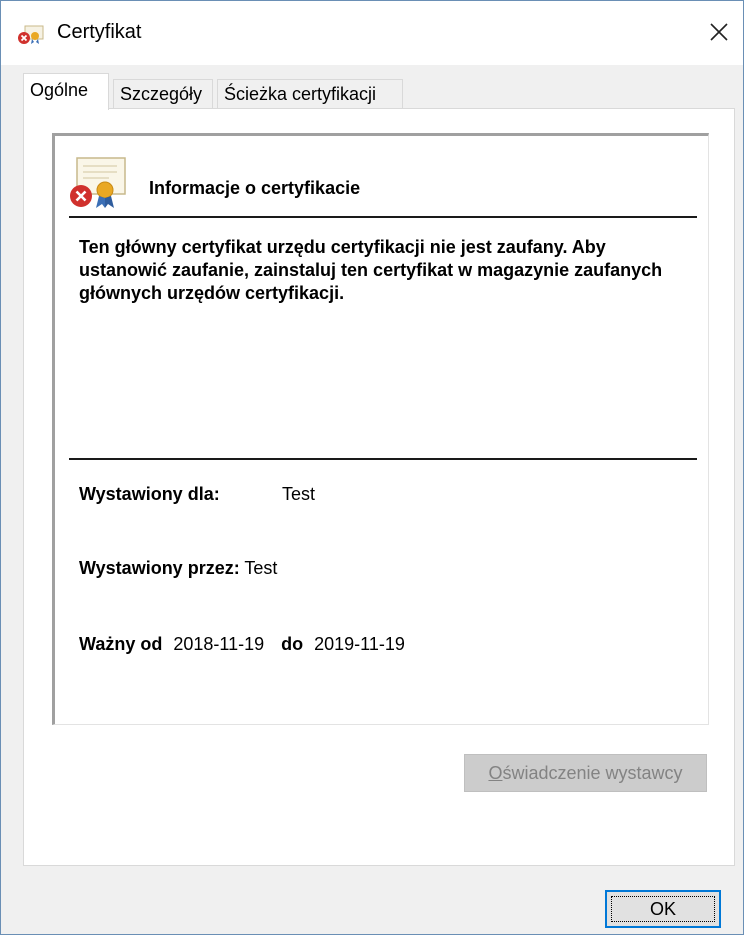 Image resolution: width=744 pixels, height=935 pixels. I want to click on issued-to-label: Wystawiony dla:, so click(149, 494).